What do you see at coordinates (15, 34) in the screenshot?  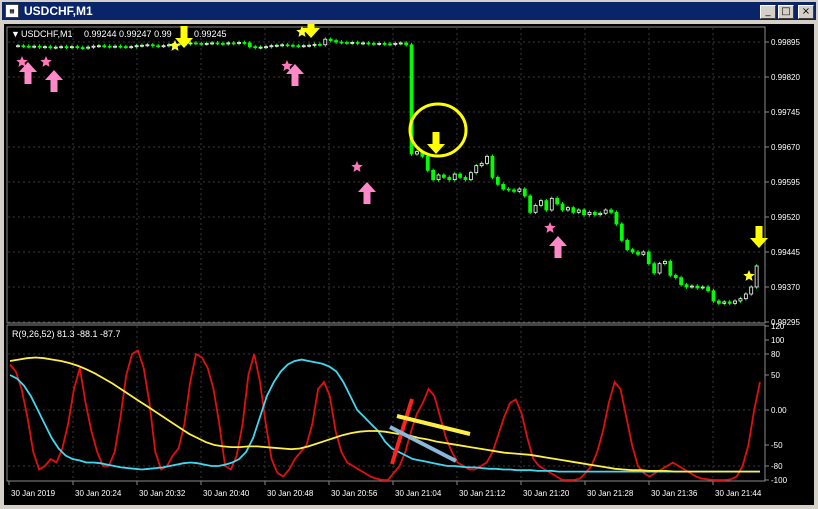 I see `chart-collapse-icon: ▼` at bounding box center [15, 34].